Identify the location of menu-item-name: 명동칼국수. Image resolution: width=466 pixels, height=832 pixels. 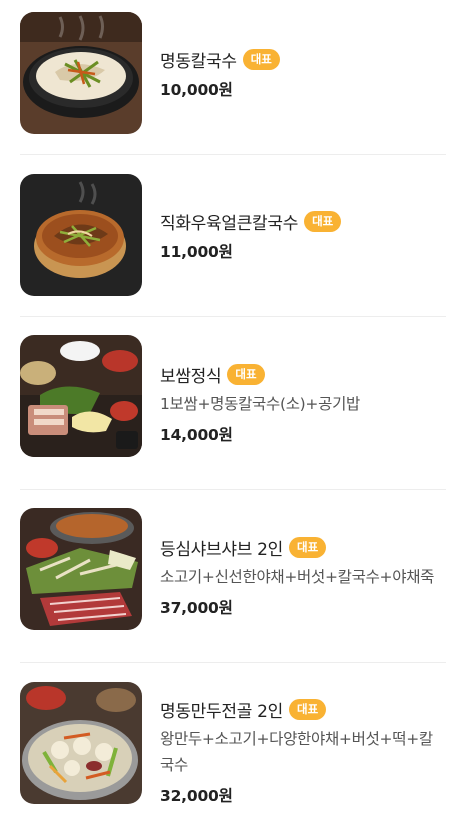
(198, 61).